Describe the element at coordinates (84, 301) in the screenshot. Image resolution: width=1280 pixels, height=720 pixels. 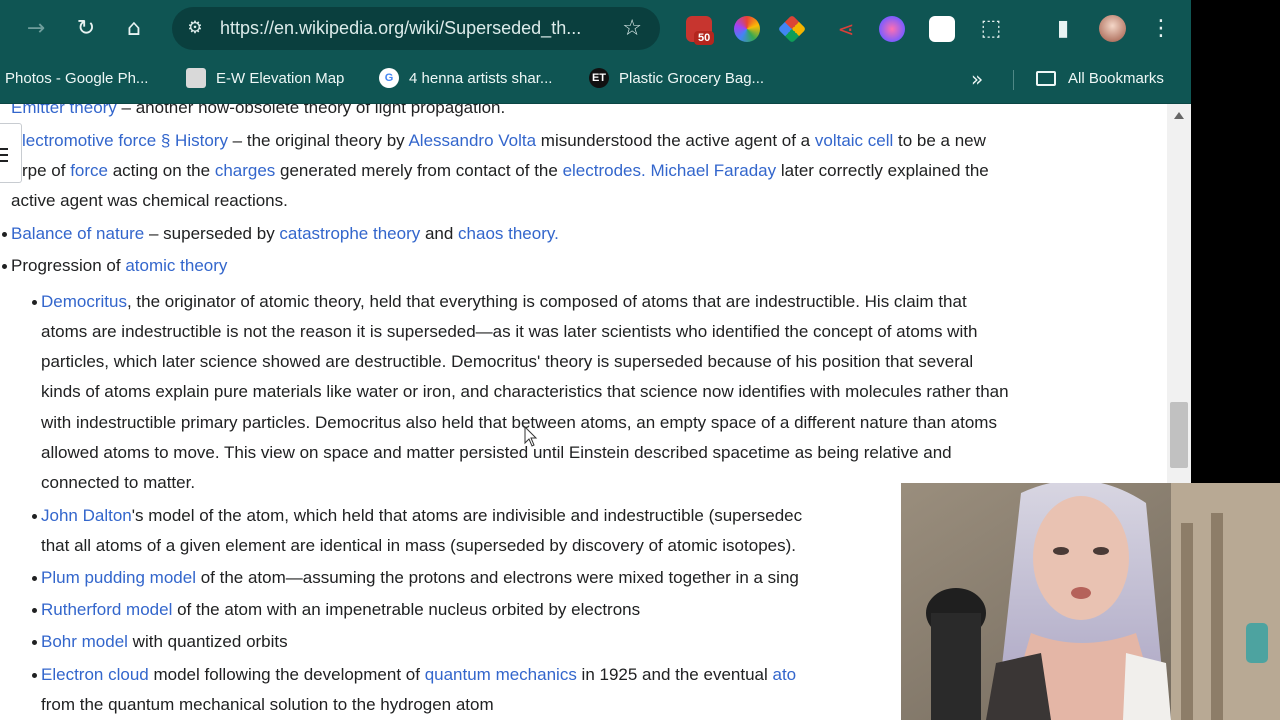
I see `democritus-link: Democritus` at that location.